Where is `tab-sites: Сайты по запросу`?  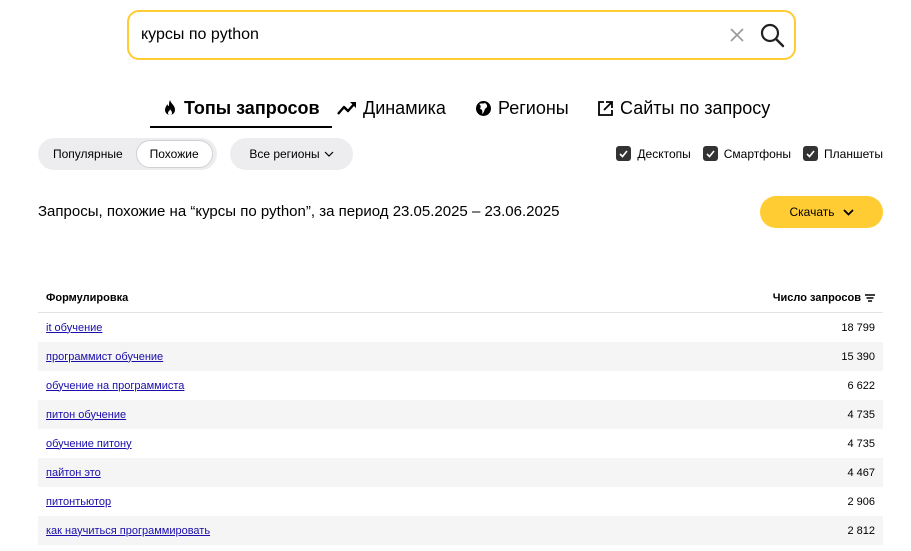 tab-sites: Сайты по запросу is located at coordinates (683, 108).